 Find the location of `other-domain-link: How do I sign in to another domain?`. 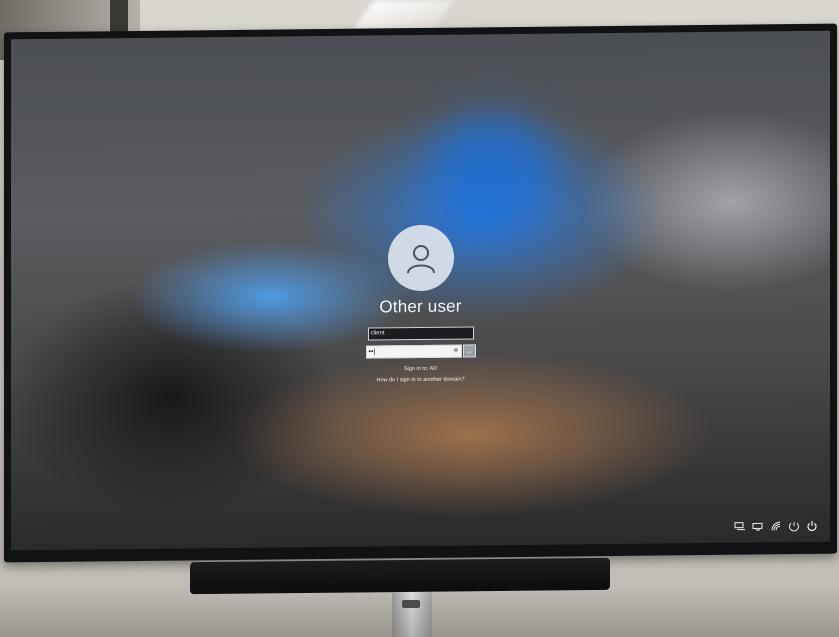

other-domain-link: How do I sign in to another domain? is located at coordinates (420, 380).